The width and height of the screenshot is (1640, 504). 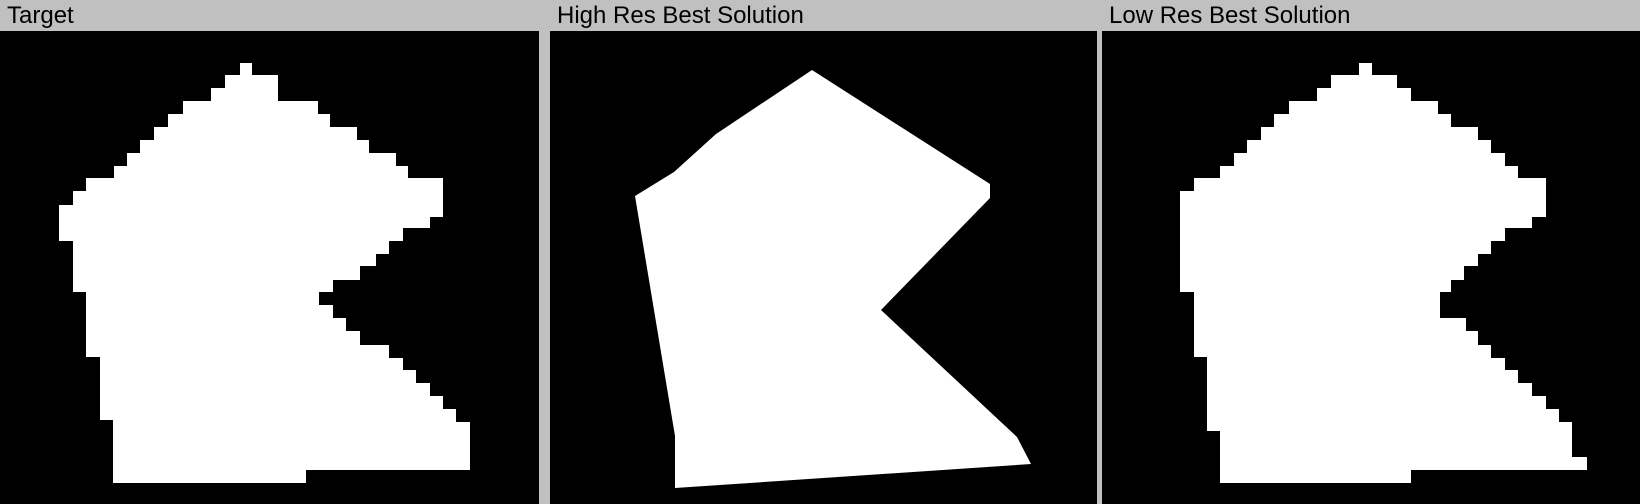 What do you see at coordinates (1230, 15) in the screenshot?
I see `low-res-panel-title: Low Res Best Solution` at bounding box center [1230, 15].